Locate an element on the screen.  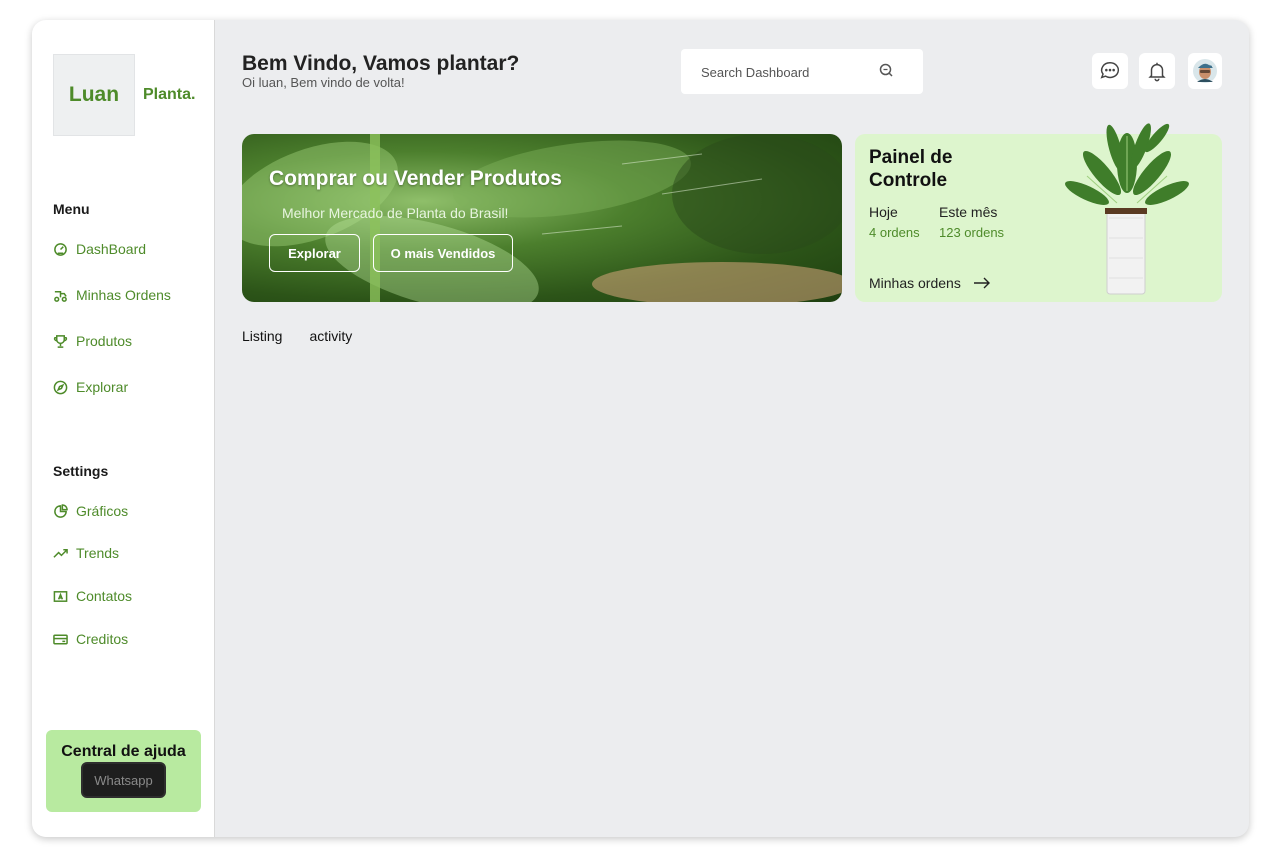
potted-plant-image is located at coordinates (1127, 209).